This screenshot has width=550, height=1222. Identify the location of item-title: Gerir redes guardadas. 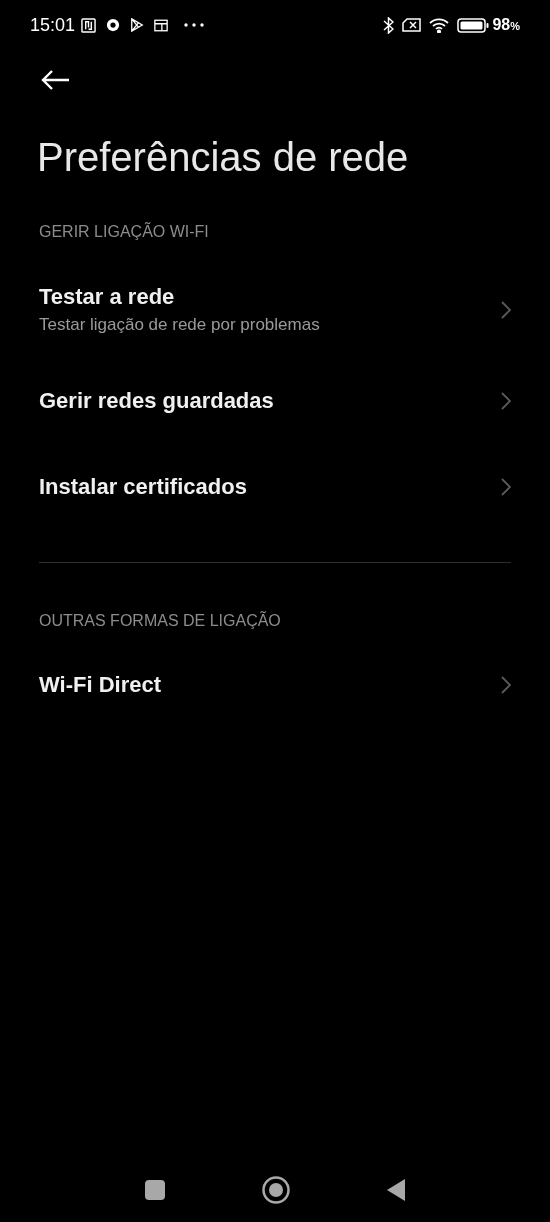
(157, 401).